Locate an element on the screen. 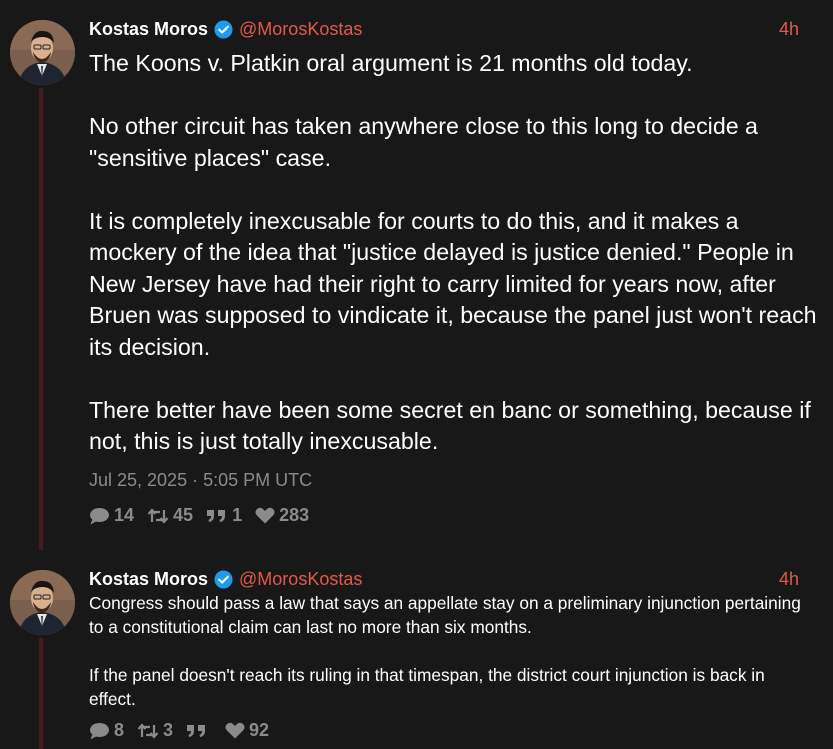 The image size is (833, 749). retweet-stat: 3 is located at coordinates (155, 730).